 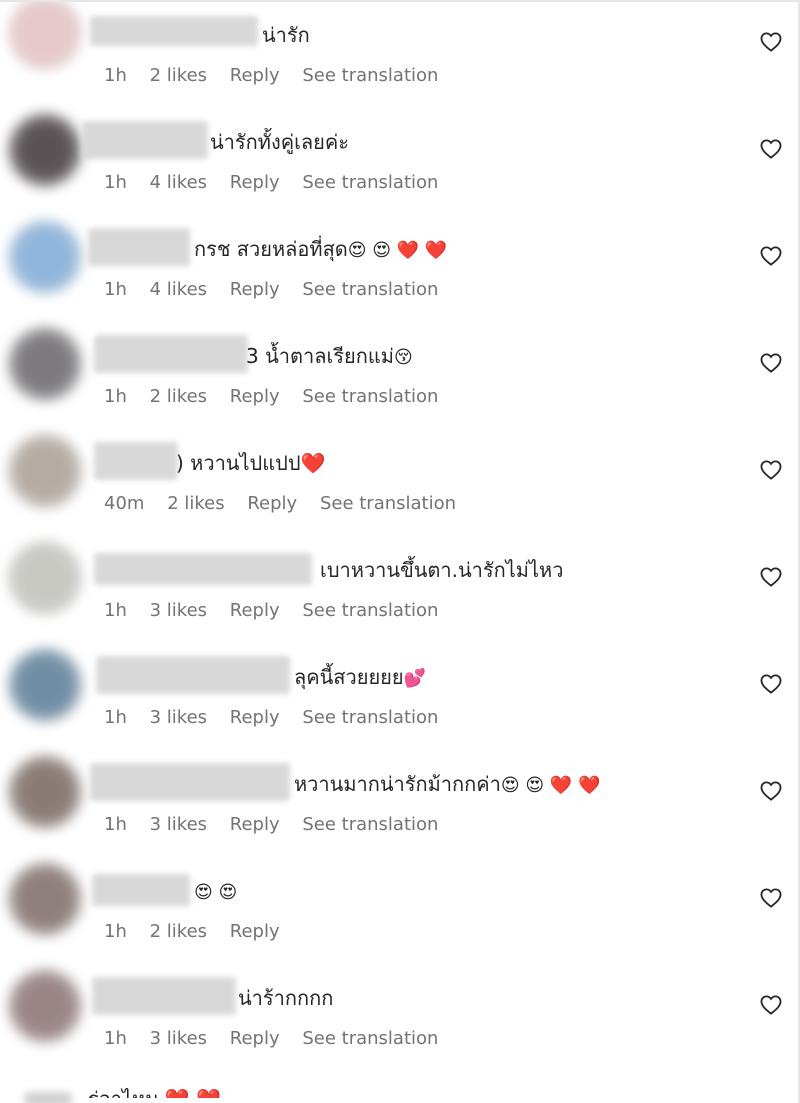 What do you see at coordinates (403, 357) in the screenshot?
I see `emoji-reactions: 😚` at bounding box center [403, 357].